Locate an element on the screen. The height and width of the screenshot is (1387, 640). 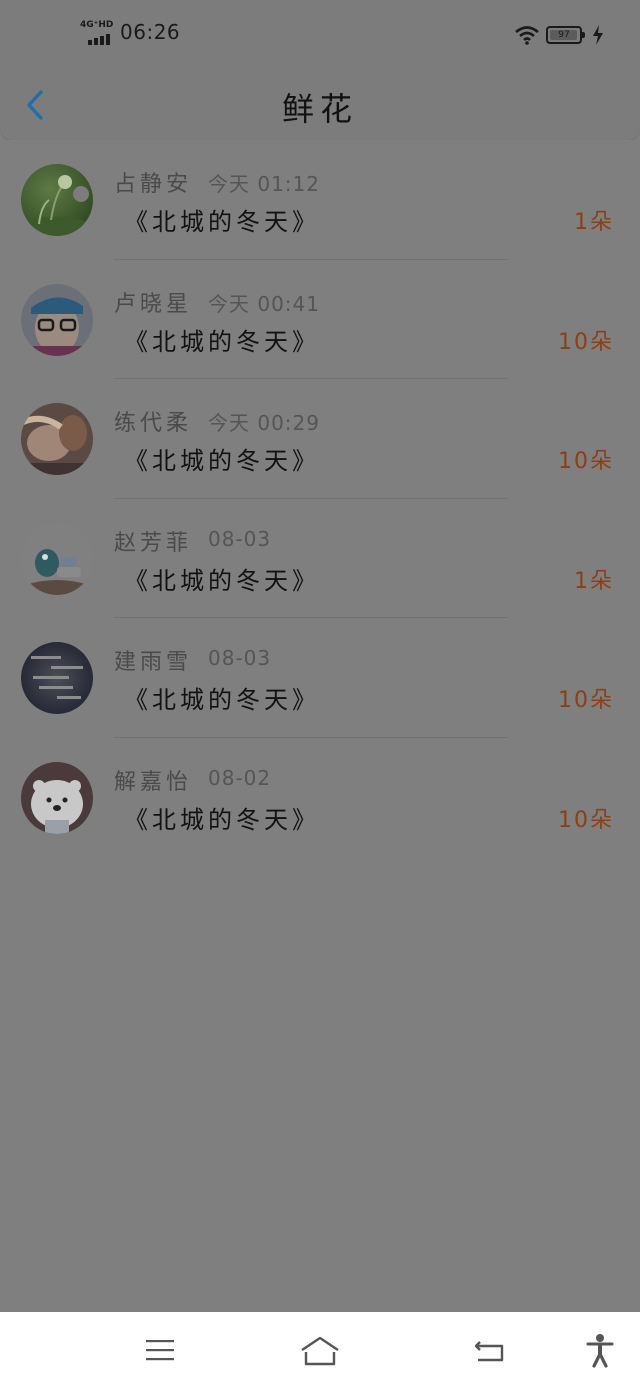
bear-avatar-image is located at coordinates (57, 797).